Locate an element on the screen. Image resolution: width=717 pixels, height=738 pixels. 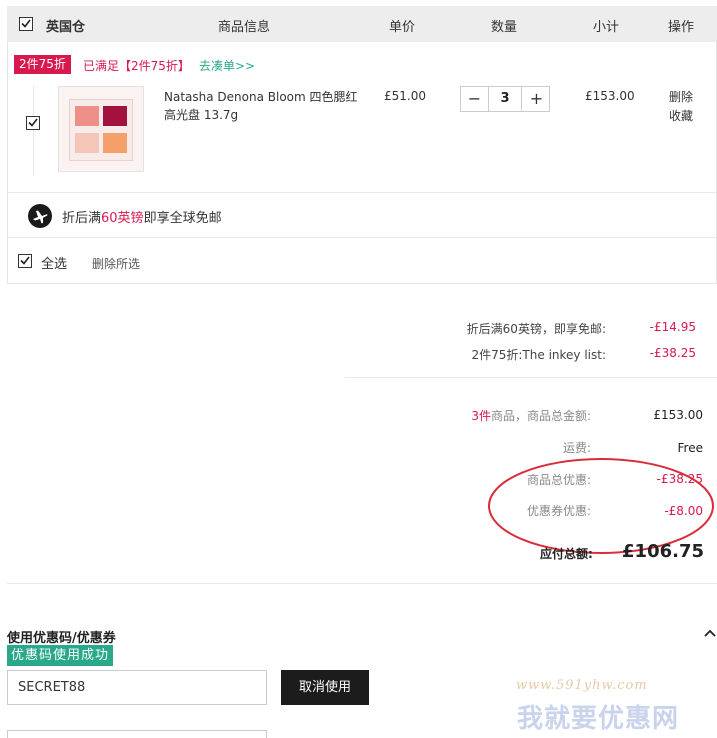
decrease-button: − is located at coordinates (474, 99).